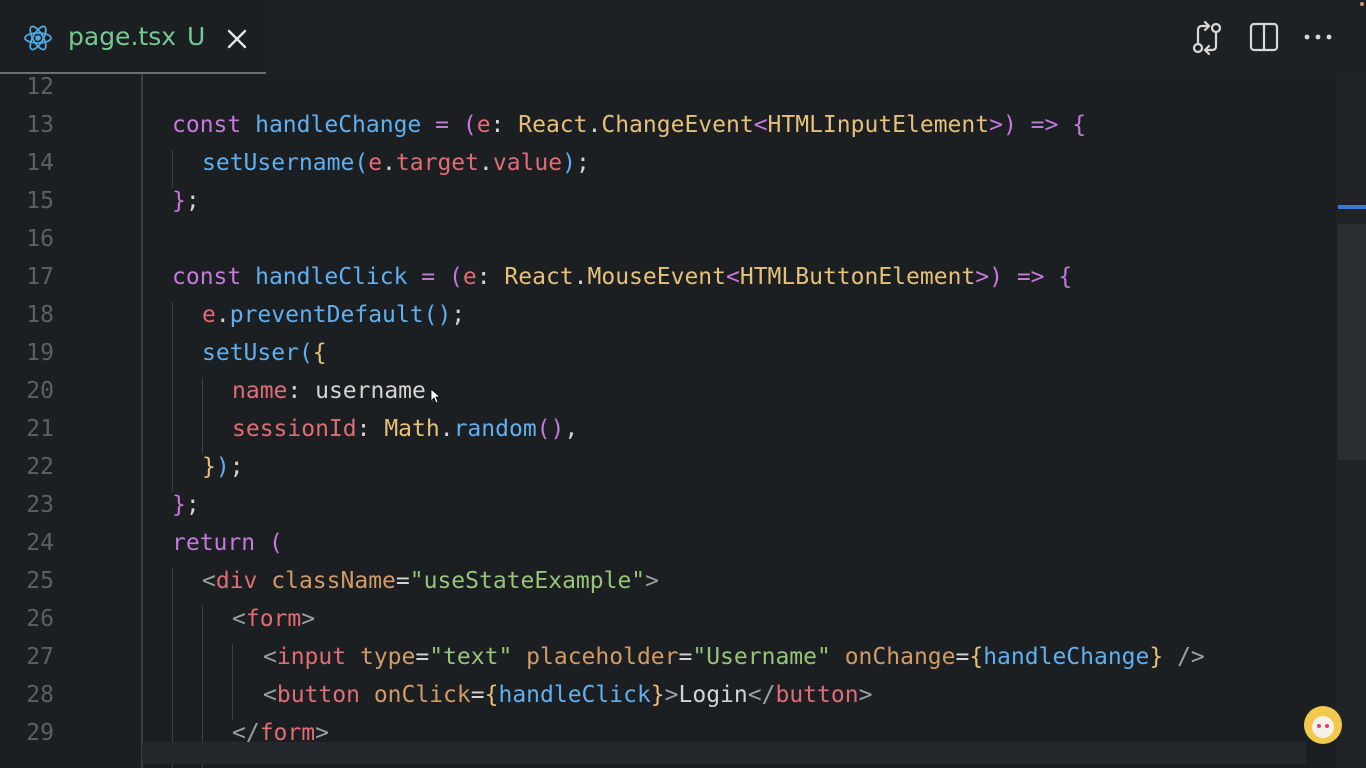 The width and height of the screenshot is (1366, 768). I want to click on token: button, so click(318, 695).